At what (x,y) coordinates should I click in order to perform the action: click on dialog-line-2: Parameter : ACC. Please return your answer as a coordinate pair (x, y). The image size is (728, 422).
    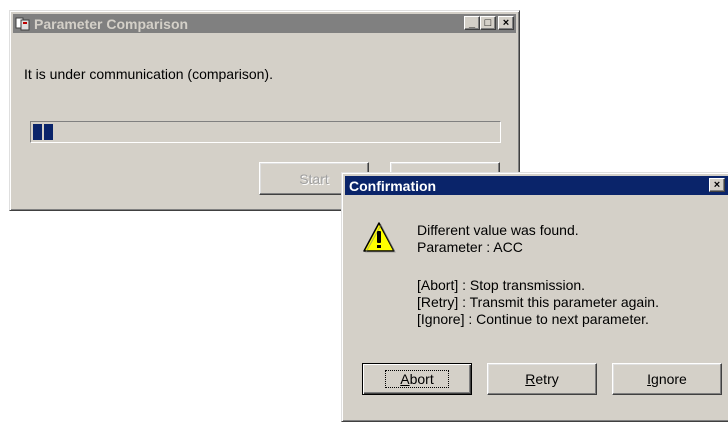
    Looking at the image, I should click on (470, 247).